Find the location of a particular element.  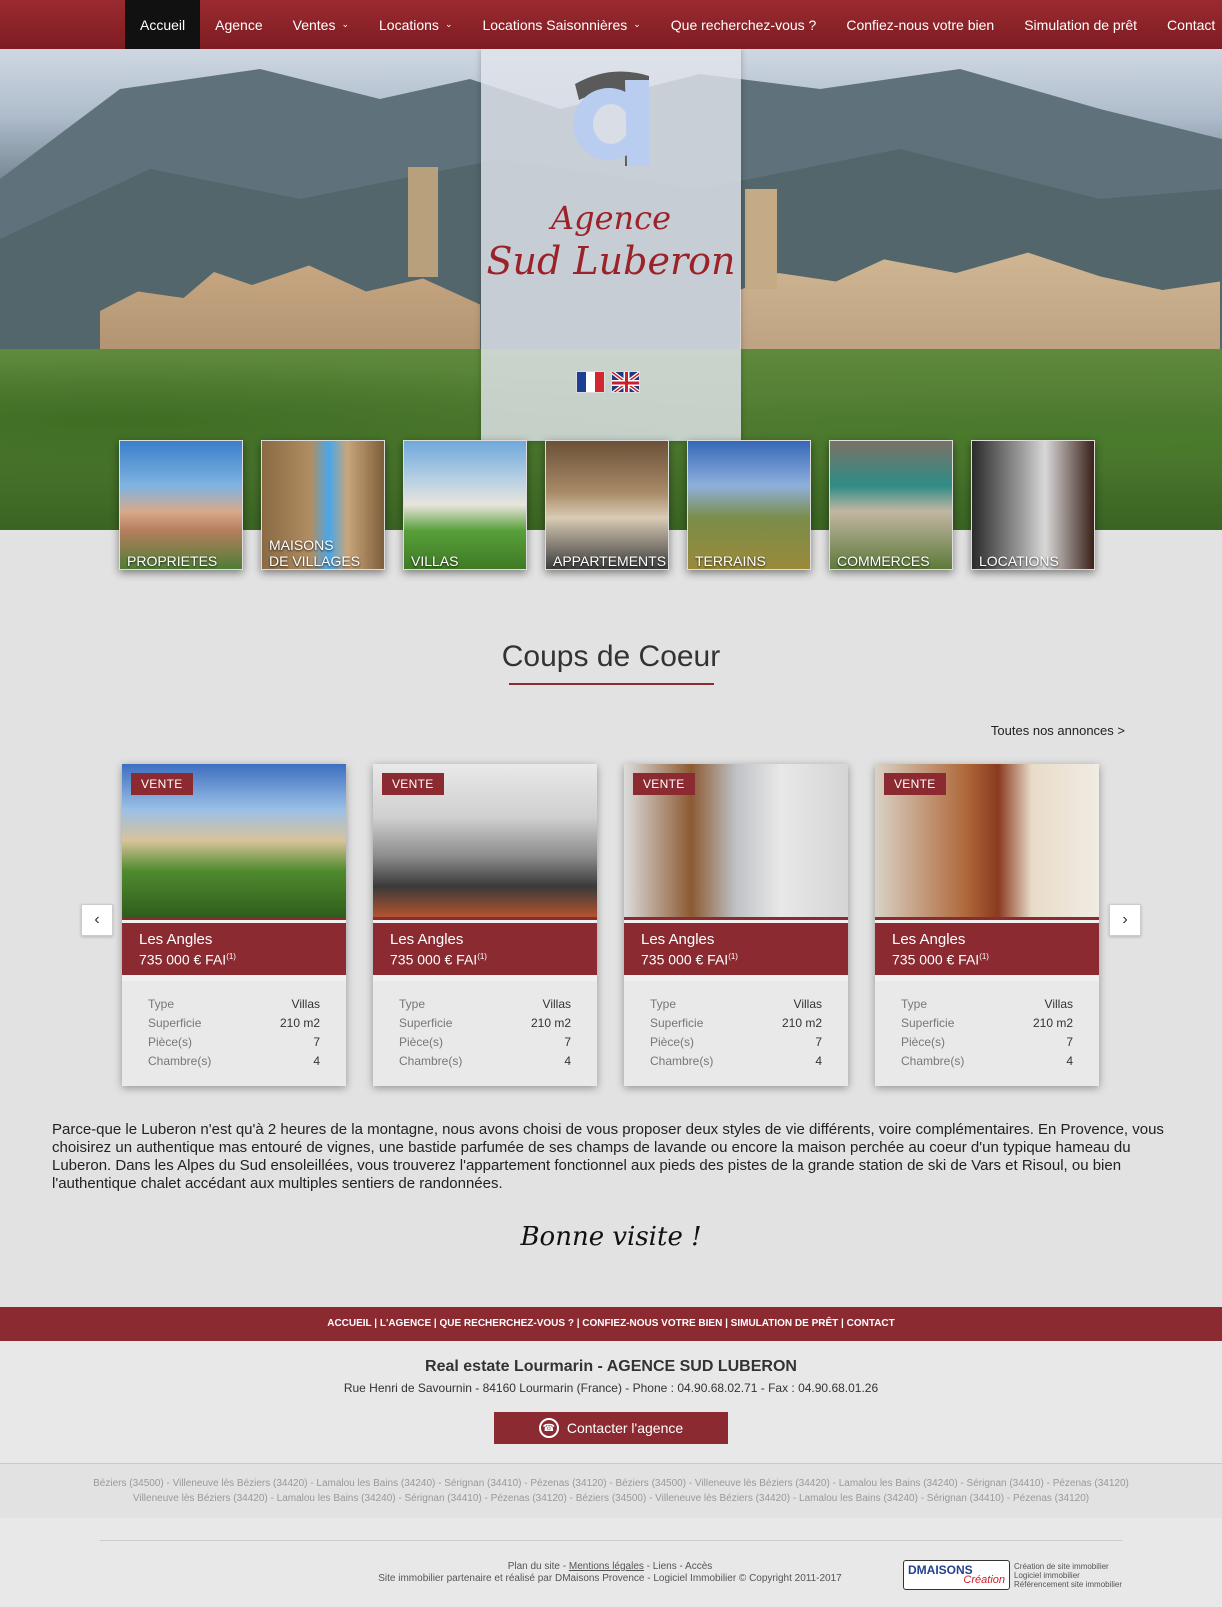

carousel-prev-button: ‹ is located at coordinates (97, 920).